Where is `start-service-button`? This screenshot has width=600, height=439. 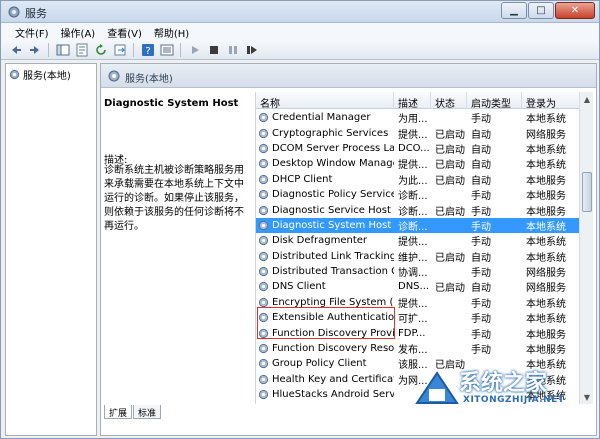
start-service-button is located at coordinates (194, 50).